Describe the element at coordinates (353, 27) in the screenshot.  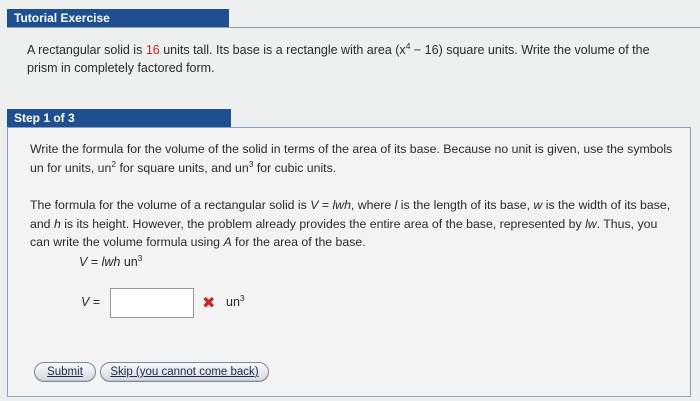
I see `header-divider` at that location.